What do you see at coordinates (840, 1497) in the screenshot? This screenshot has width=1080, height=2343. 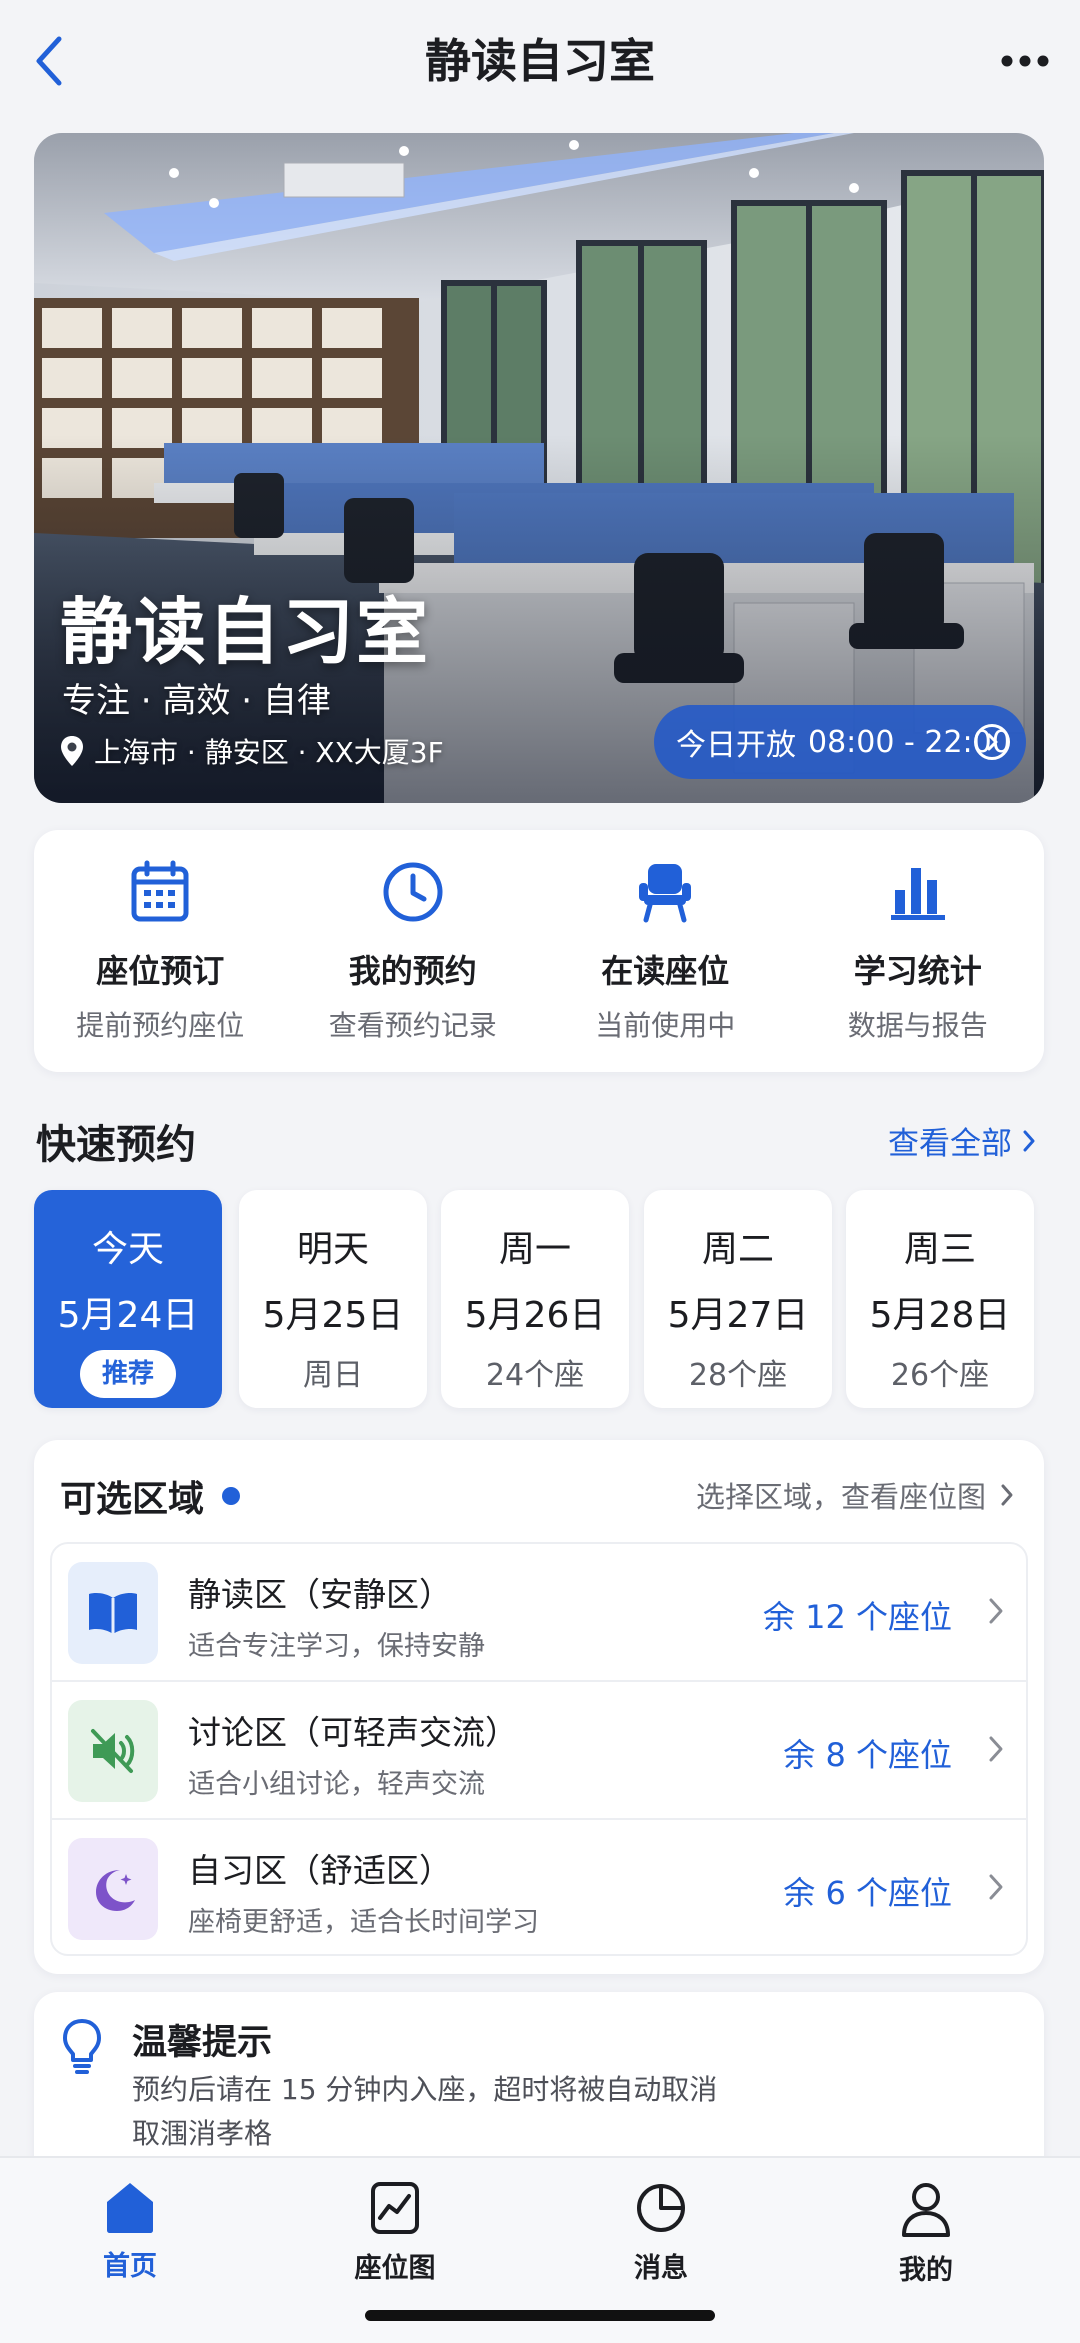 I see `zones-hint-label: 选择区域，查看座位图` at bounding box center [840, 1497].